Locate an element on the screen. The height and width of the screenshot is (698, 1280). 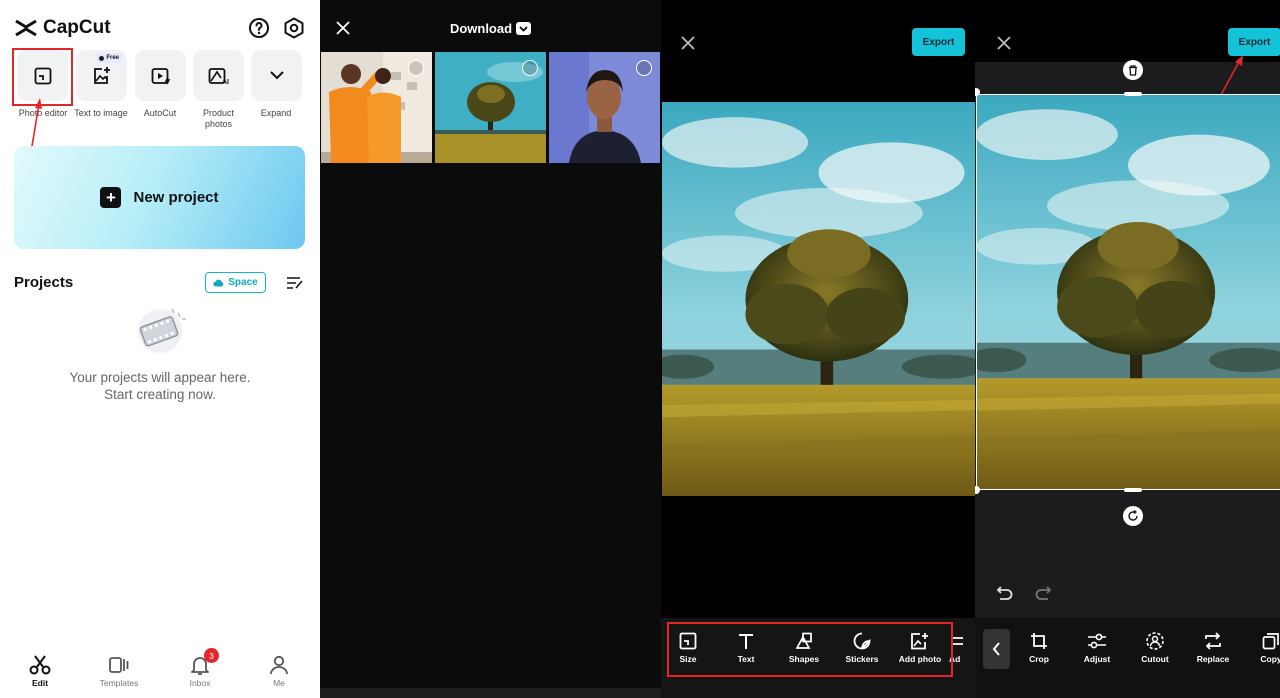
empty-state-line2: Start creating now. is located at coordinates (160, 394).